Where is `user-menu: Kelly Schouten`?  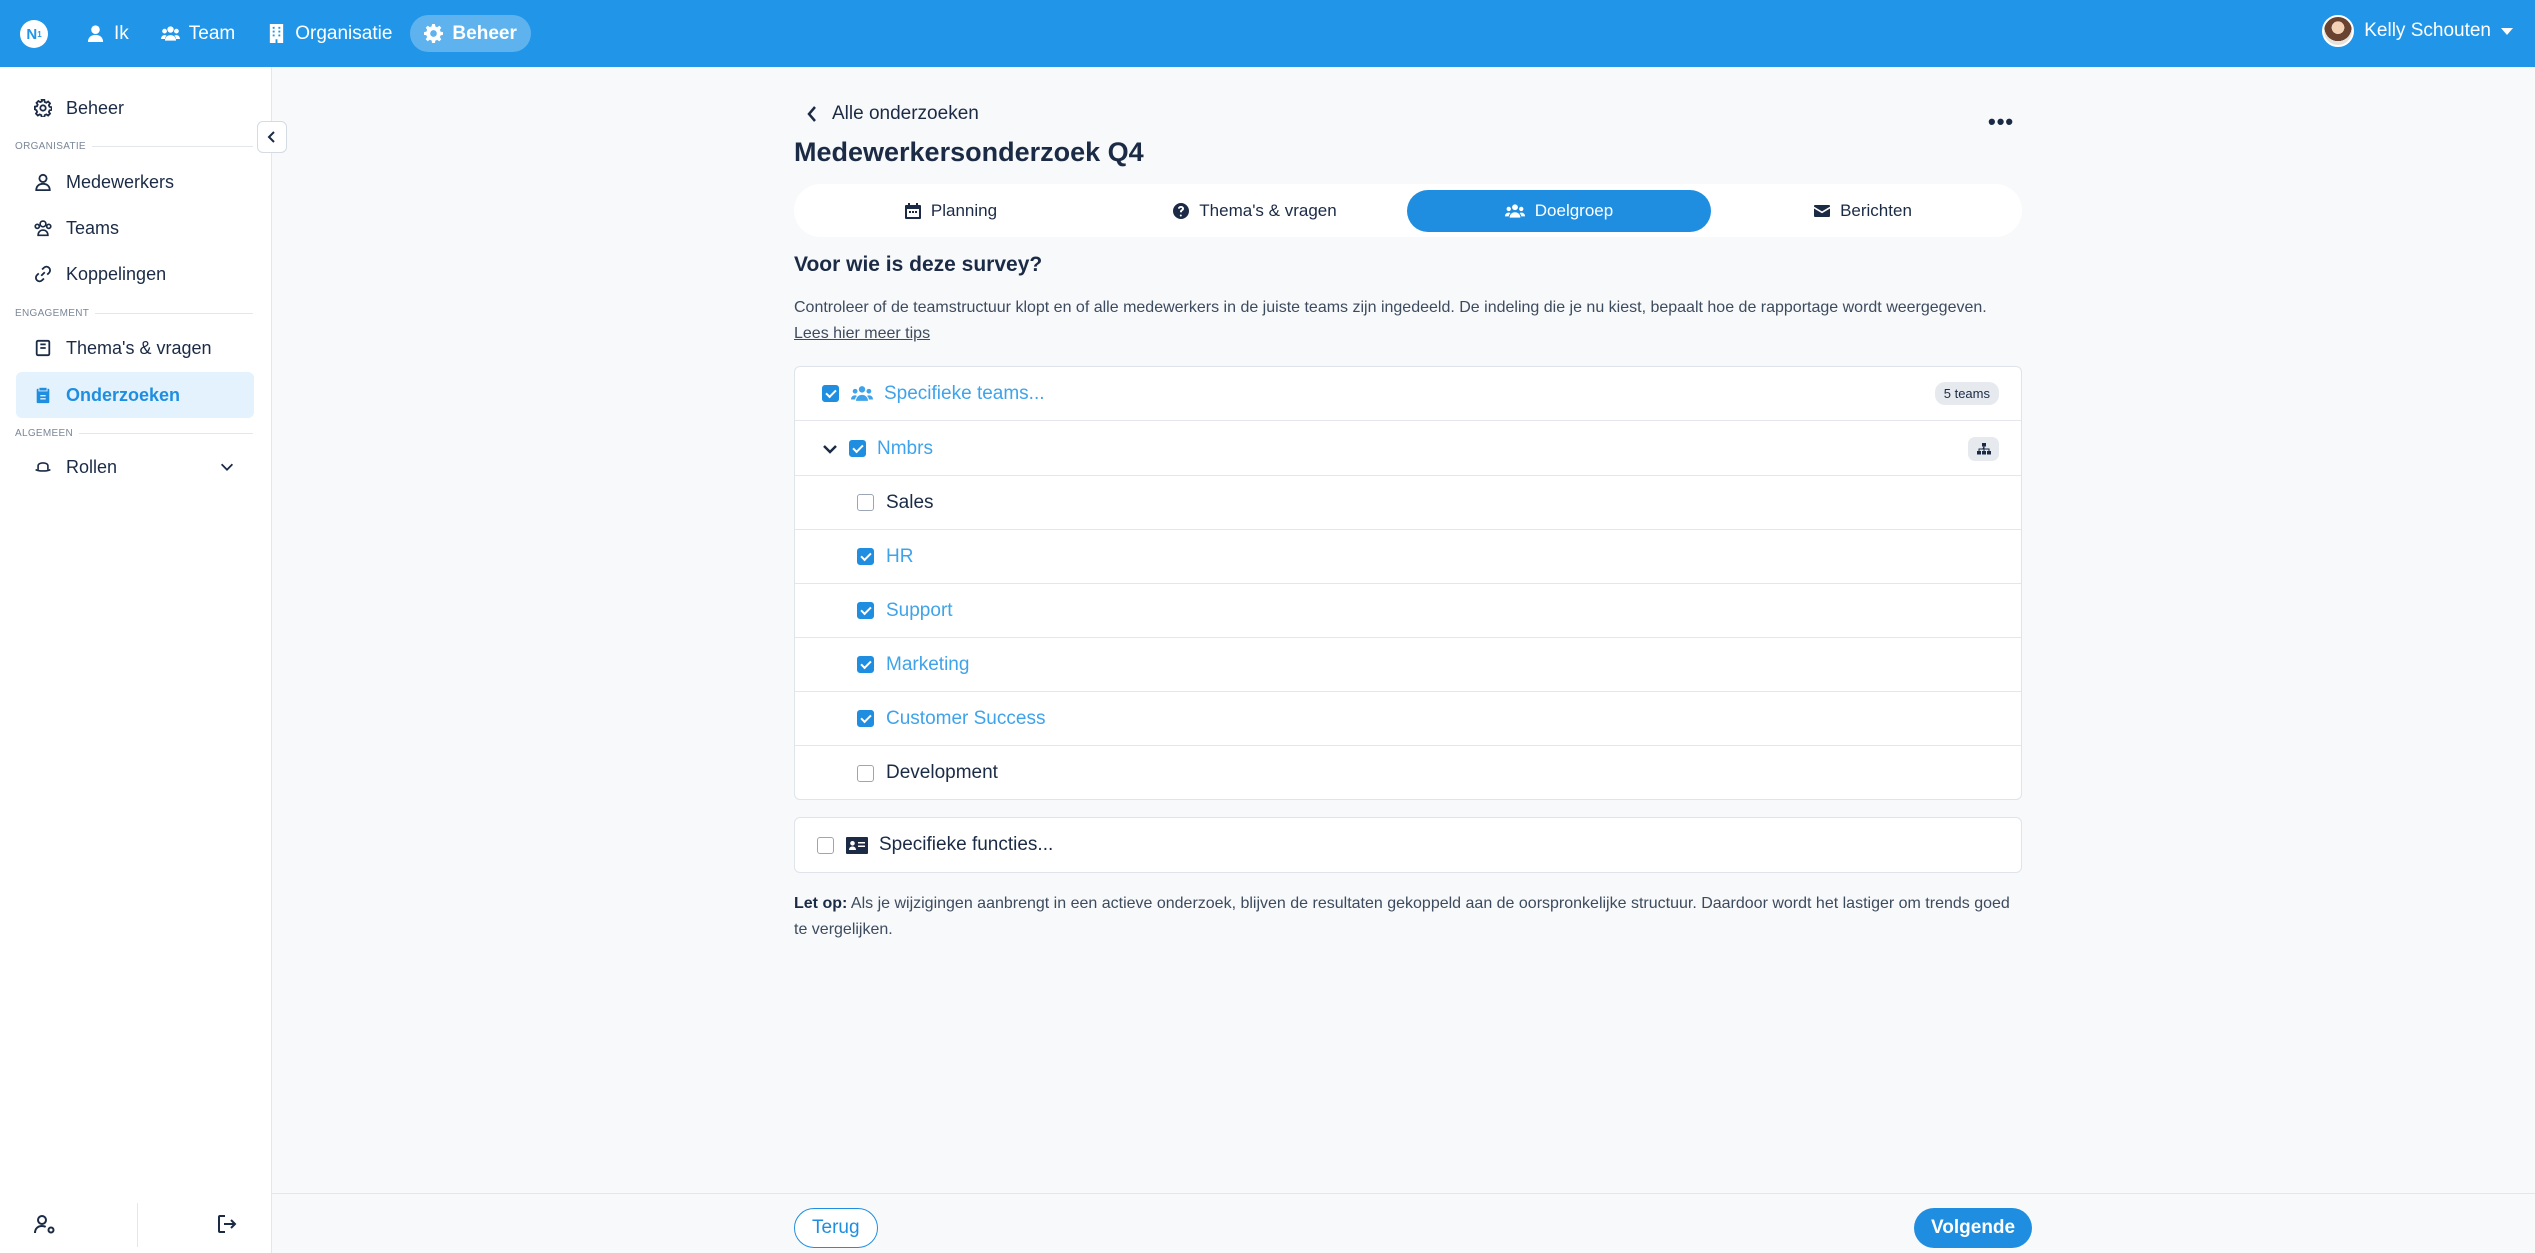
user-menu: Kelly Schouten is located at coordinates (2417, 31).